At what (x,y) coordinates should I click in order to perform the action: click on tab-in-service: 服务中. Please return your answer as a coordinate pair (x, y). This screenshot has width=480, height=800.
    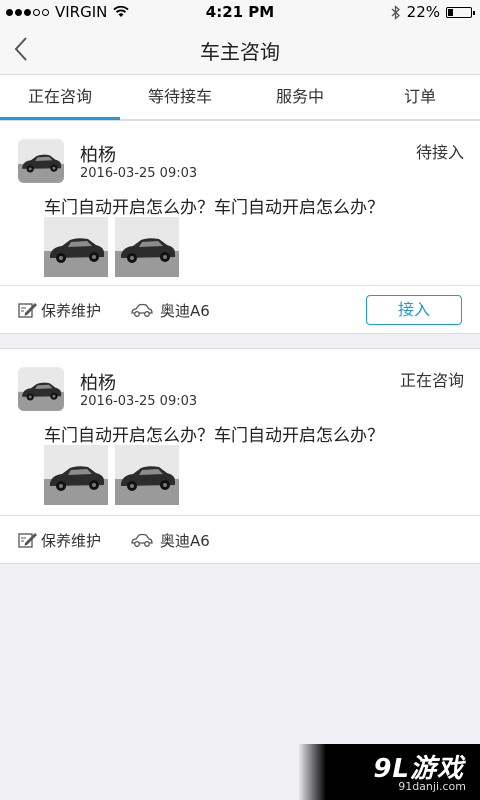
    Looking at the image, I should click on (300, 97).